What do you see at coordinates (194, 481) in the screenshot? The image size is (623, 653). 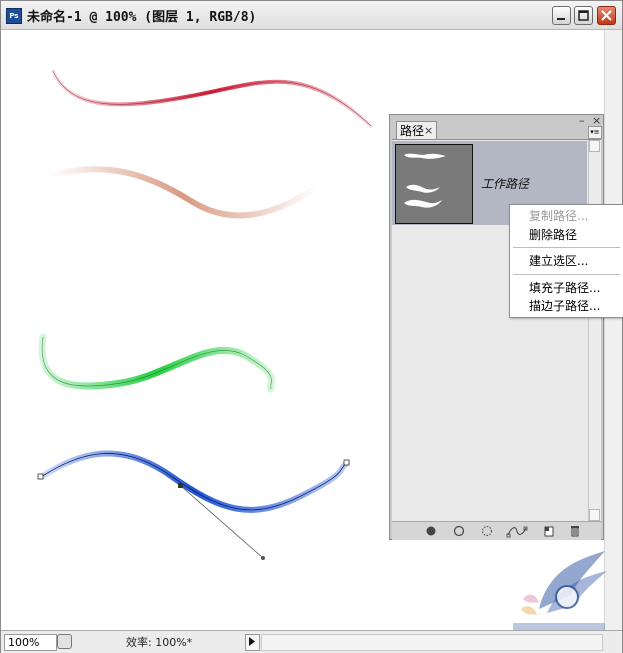 I see `blue-stroke` at bounding box center [194, 481].